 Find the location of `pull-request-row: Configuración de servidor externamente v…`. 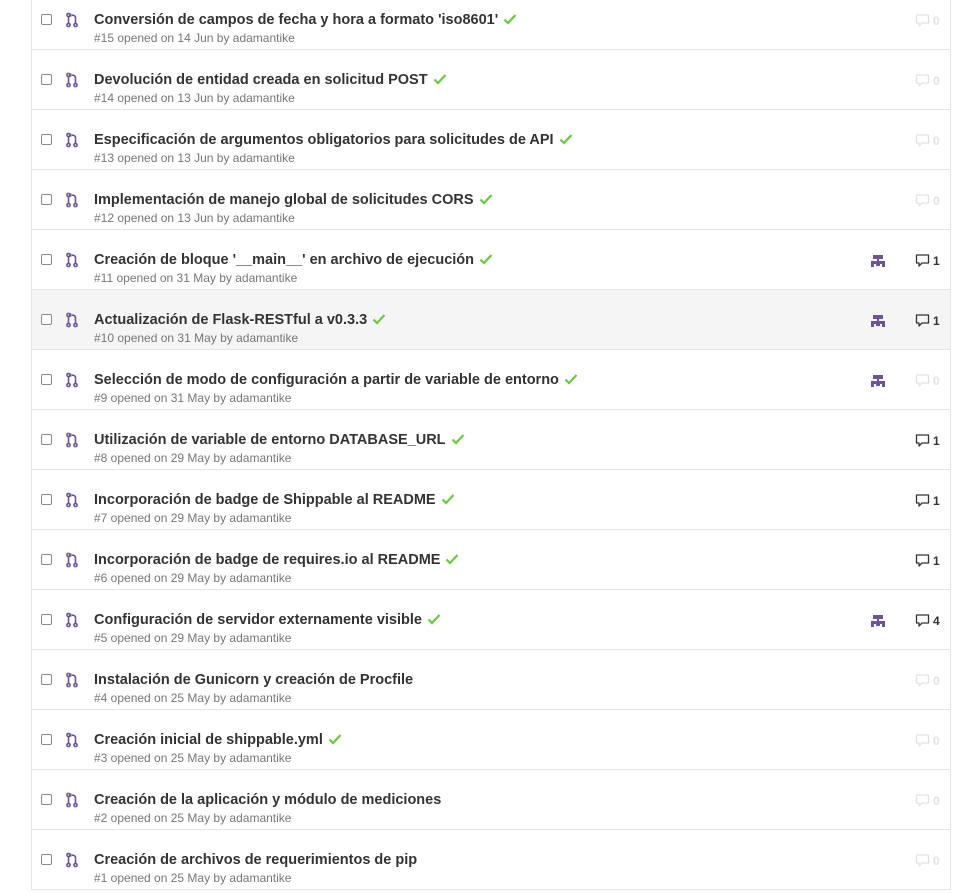

pull-request-row: Configuración de servidor externamente v… is located at coordinates (491, 620).